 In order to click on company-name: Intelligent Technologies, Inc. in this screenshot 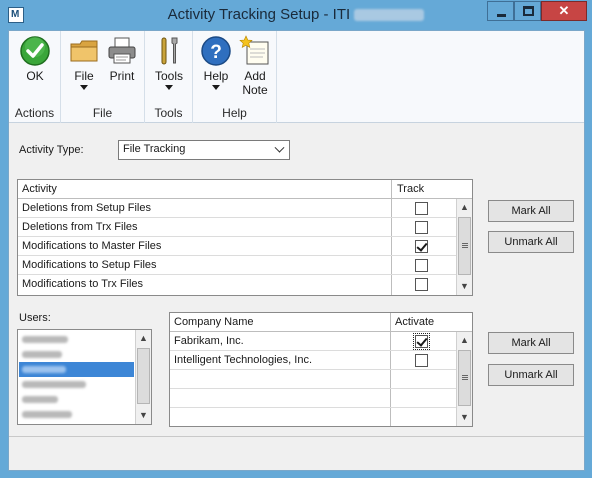, I will do `click(243, 360)`.